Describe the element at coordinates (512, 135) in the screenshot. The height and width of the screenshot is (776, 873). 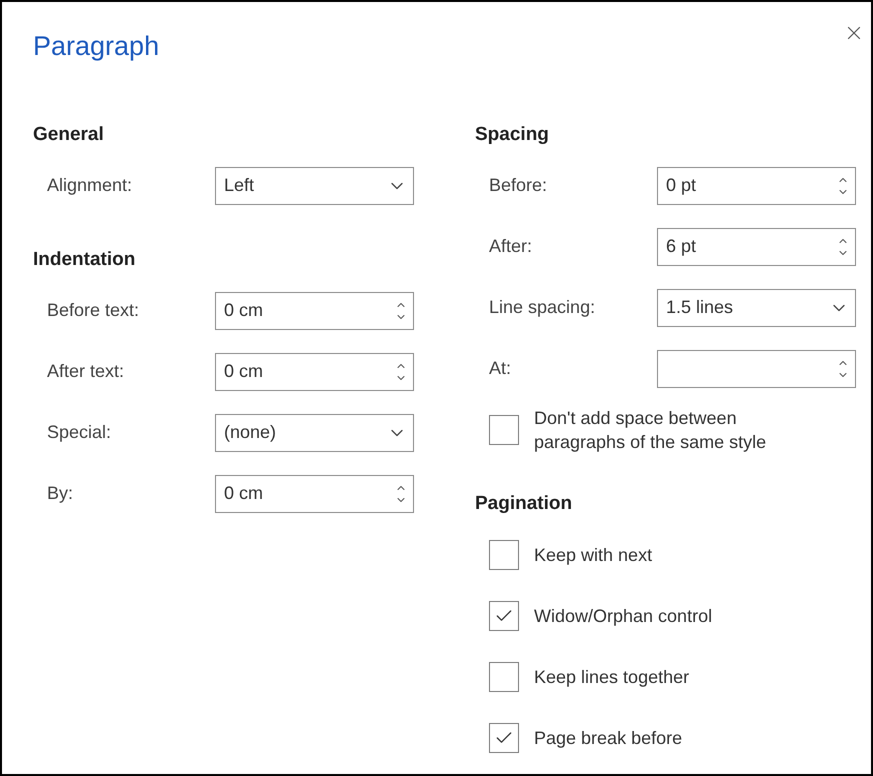
I see `section-heading: Spacing` at that location.